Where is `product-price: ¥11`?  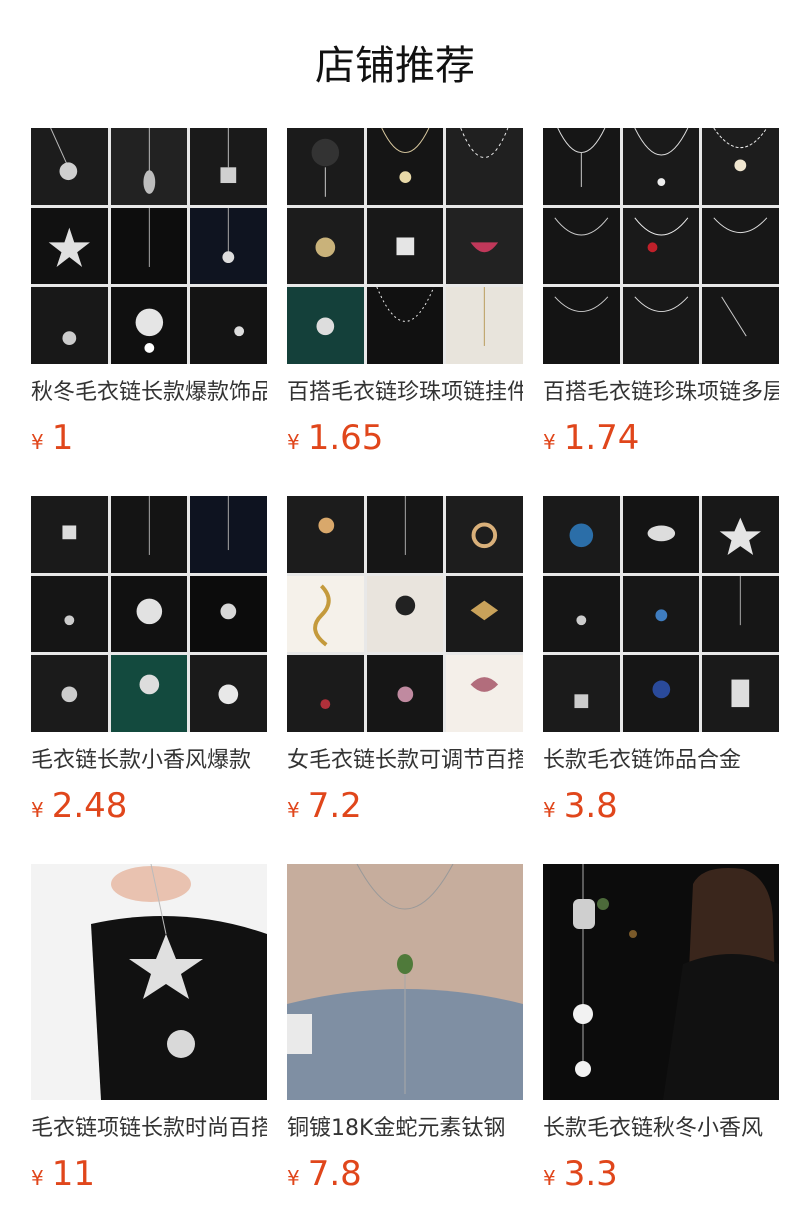
product-price: ¥11 is located at coordinates (63, 1174).